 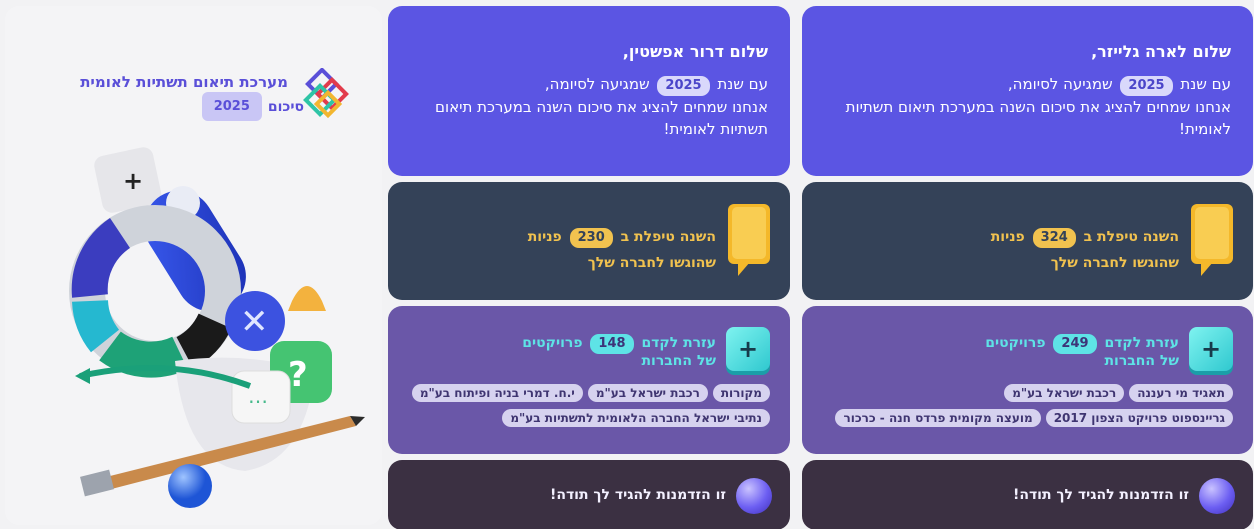 I want to click on inquiries-line-1: השנה טיפלת ב 230 פניות, so click(x=622, y=238).